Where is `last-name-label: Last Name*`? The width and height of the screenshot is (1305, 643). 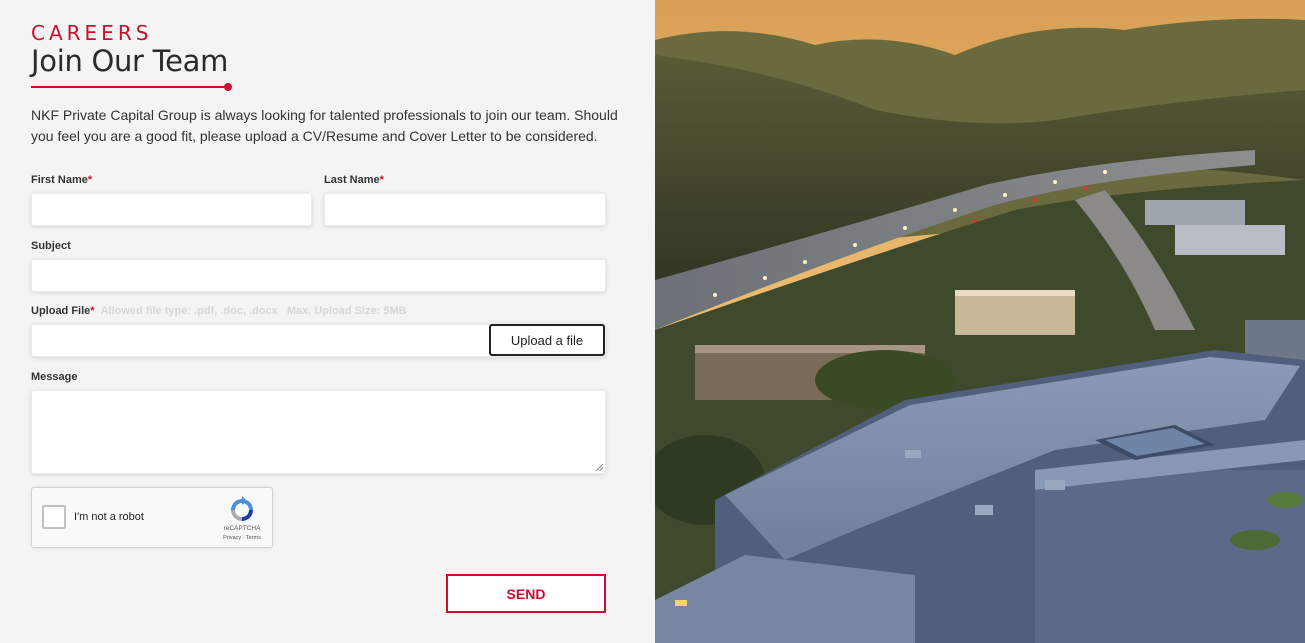
last-name-label: Last Name* is located at coordinates (354, 180).